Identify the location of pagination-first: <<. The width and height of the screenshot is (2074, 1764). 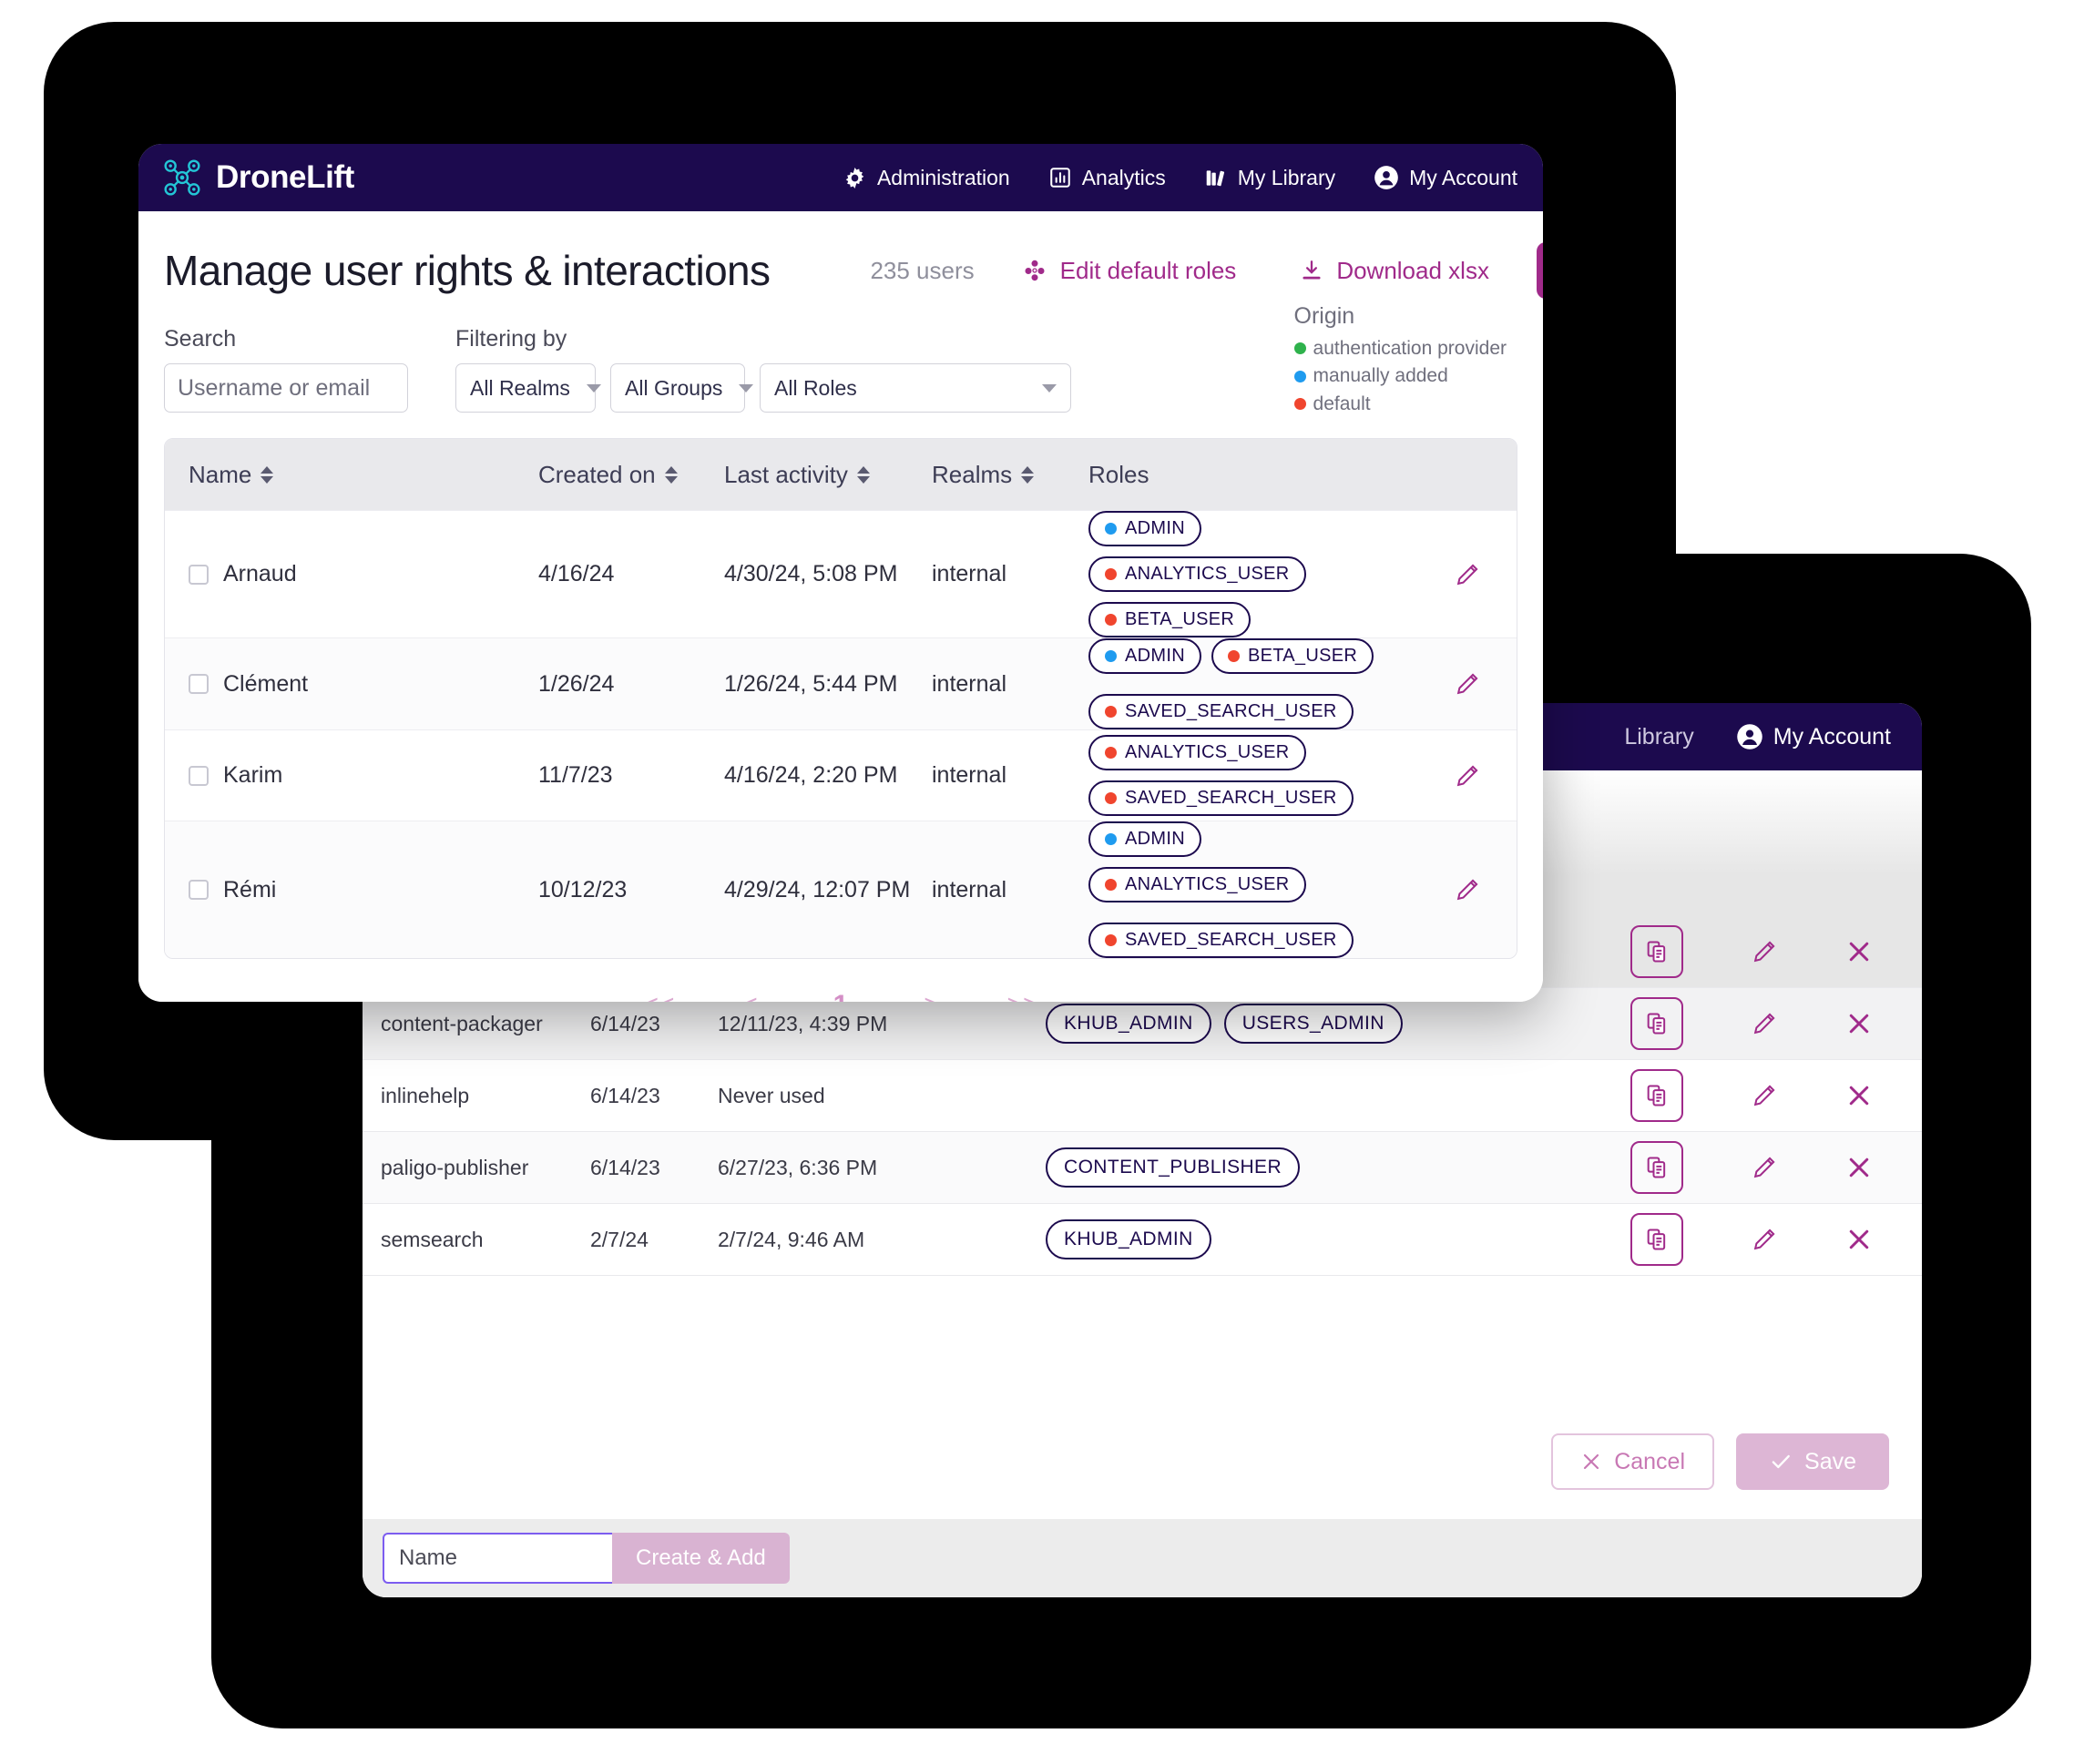
(658, 996).